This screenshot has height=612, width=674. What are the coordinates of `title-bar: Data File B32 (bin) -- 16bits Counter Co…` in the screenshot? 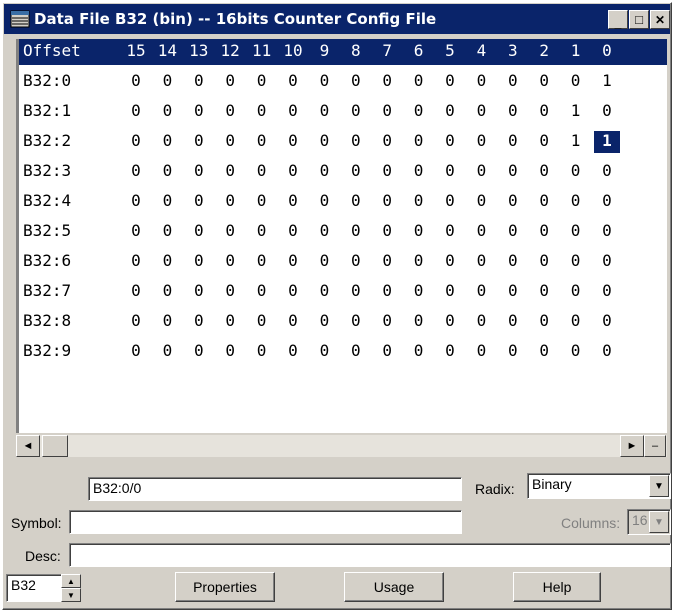 It's located at (337, 19).